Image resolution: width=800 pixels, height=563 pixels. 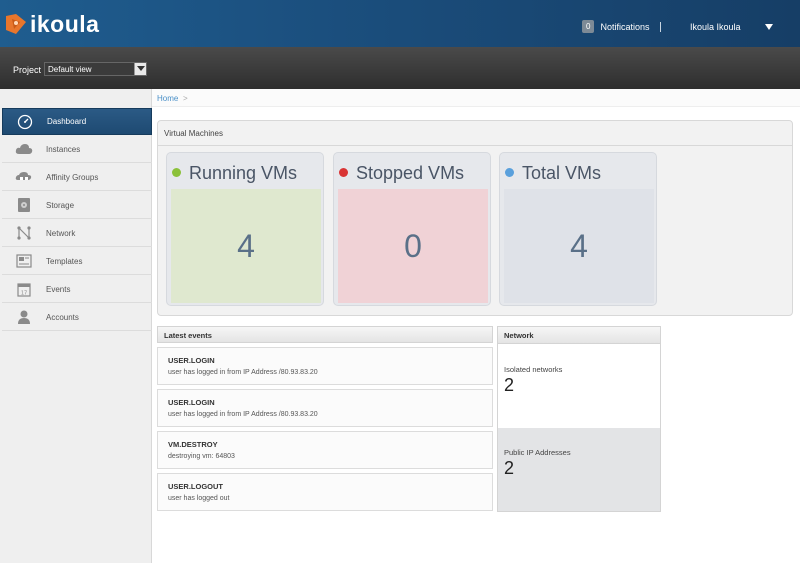 I want to click on panel-header: Latest events, so click(x=325, y=334).